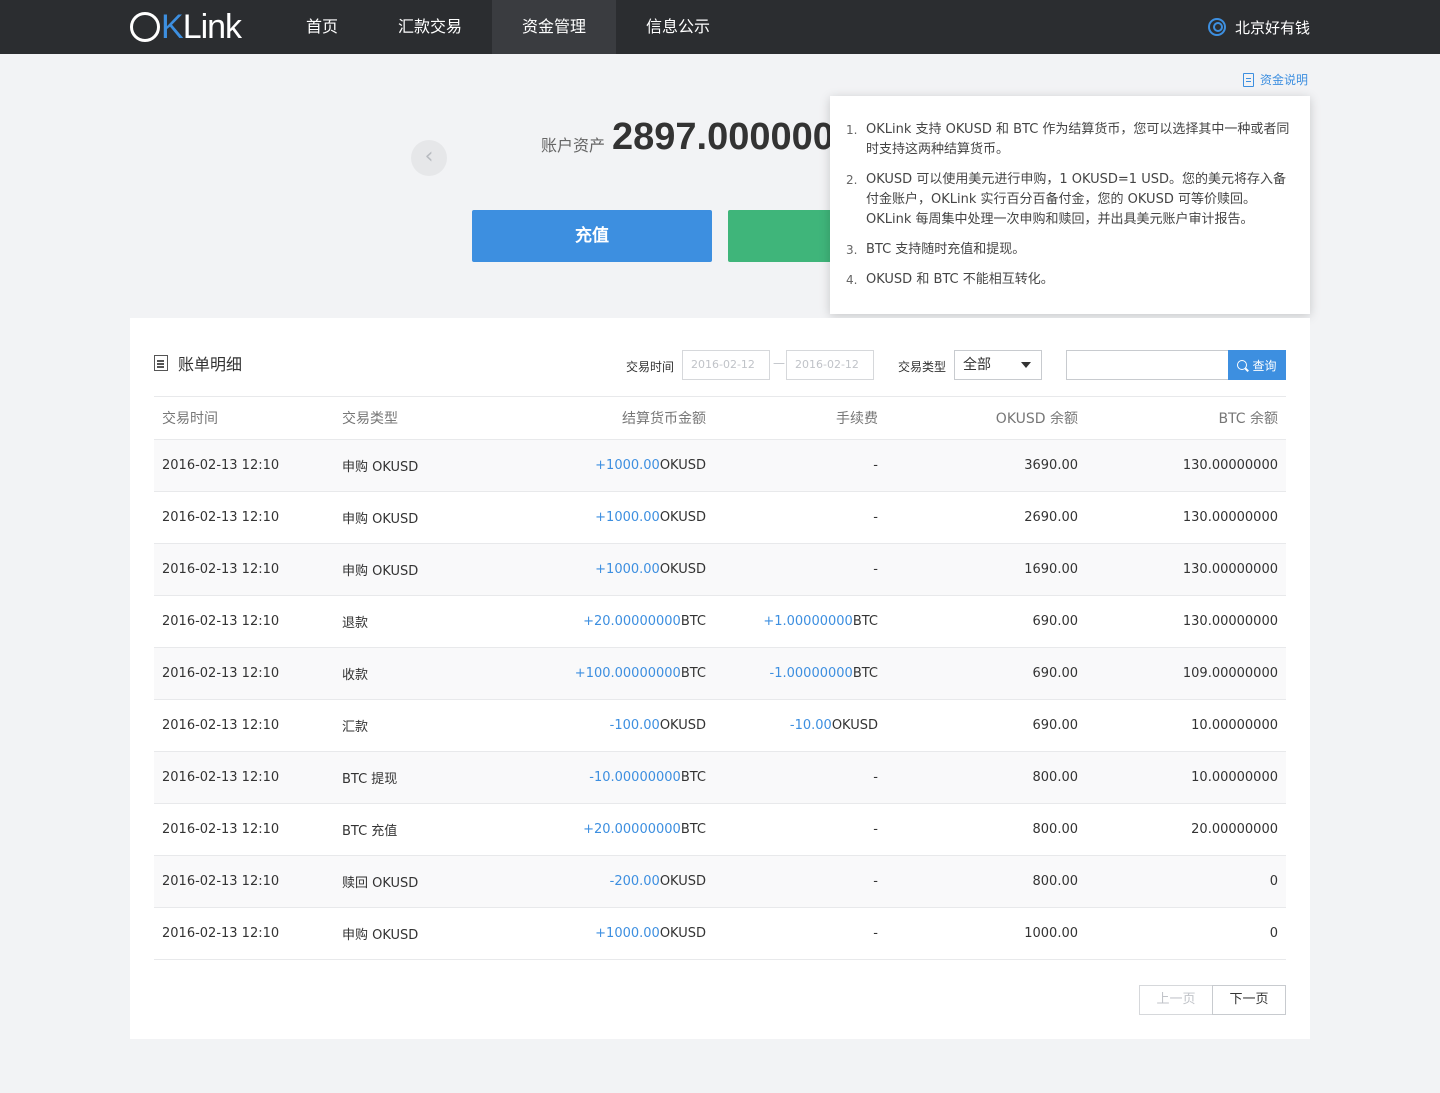 The height and width of the screenshot is (1093, 1440). Describe the element at coordinates (810, 725) in the screenshot. I see `fee-value: -10.00` at that location.